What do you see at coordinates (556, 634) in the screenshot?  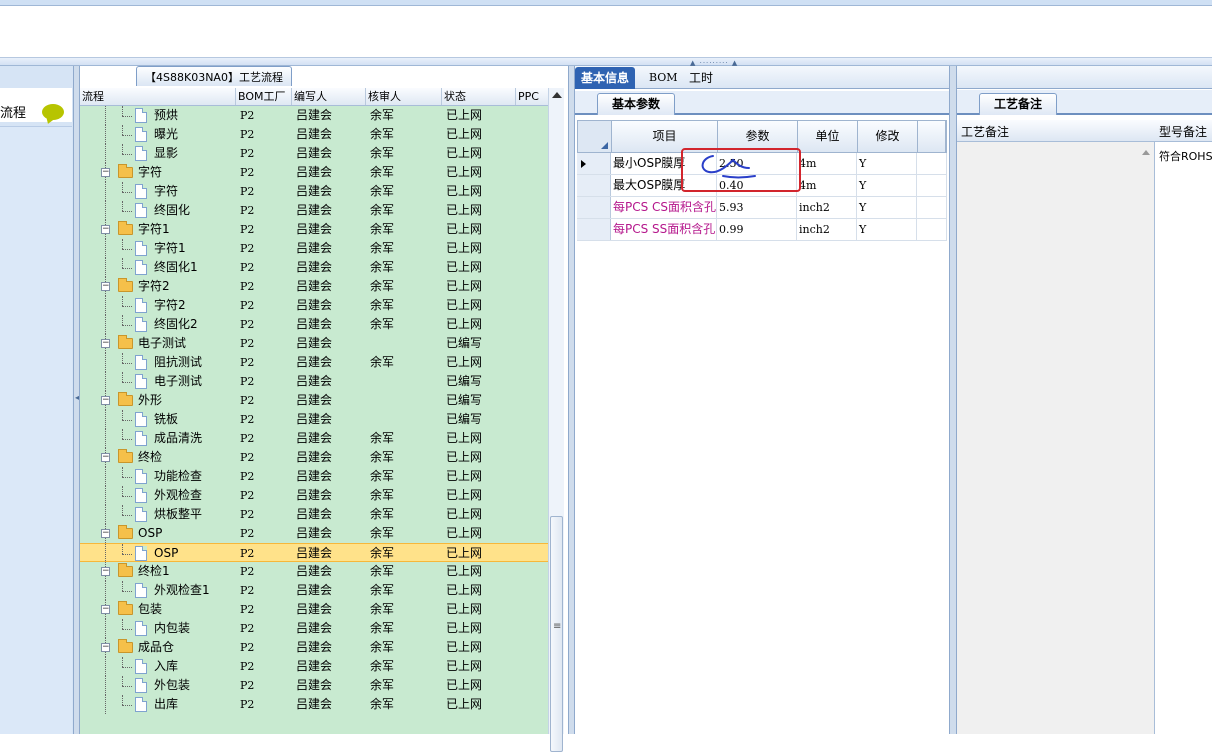 I see `scroll-thumb` at bounding box center [556, 634].